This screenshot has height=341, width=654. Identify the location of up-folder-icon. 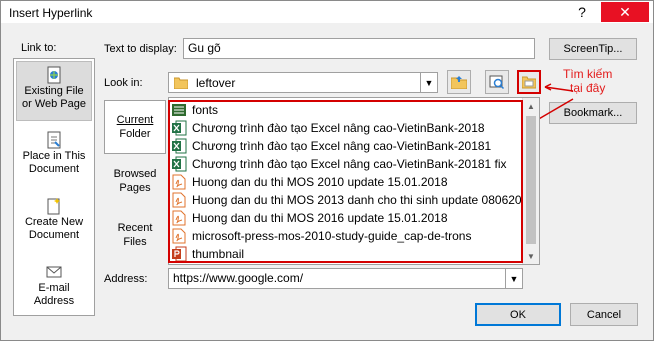
(459, 82).